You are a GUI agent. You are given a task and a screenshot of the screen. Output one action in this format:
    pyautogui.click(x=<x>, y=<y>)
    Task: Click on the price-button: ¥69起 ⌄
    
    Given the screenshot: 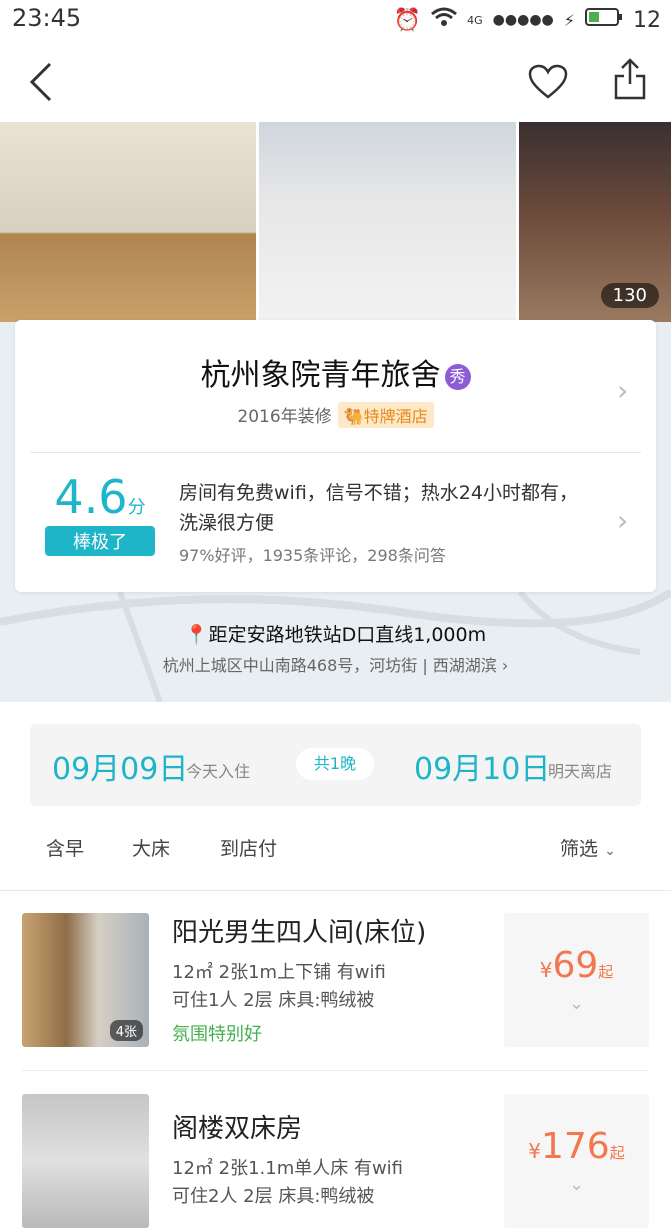 What is the action you would take?
    pyautogui.click(x=576, y=980)
    